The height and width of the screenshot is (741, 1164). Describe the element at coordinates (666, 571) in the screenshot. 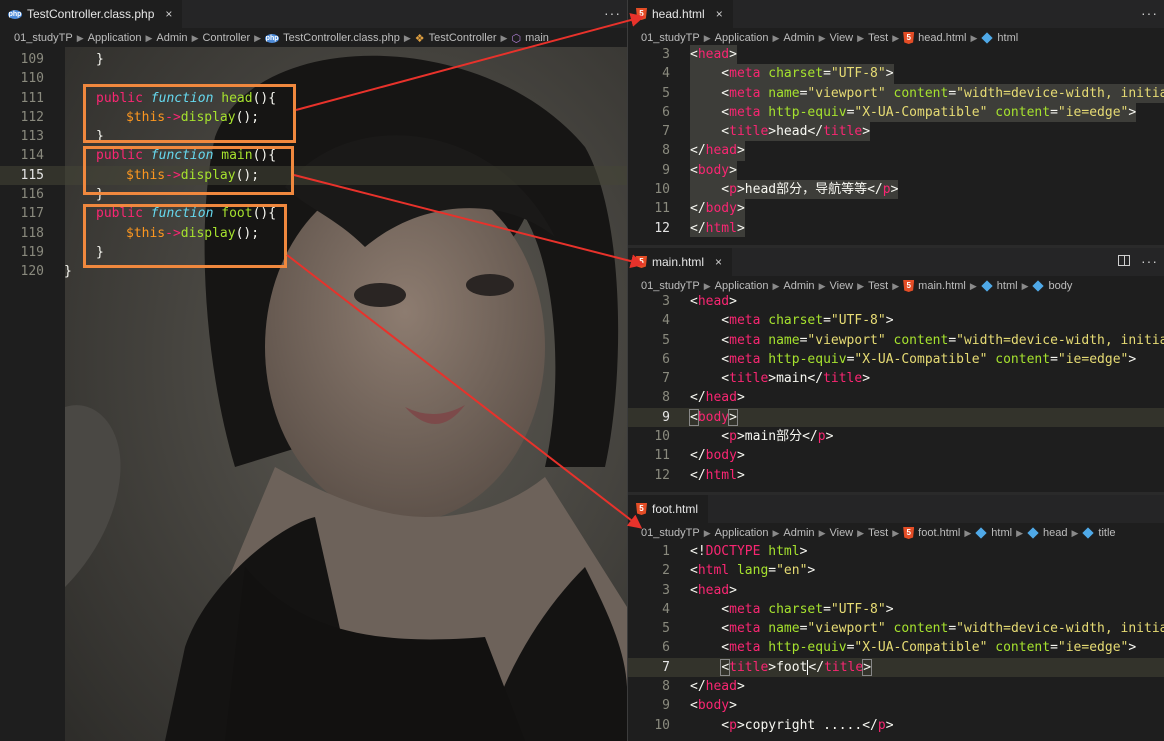

I see `line-number: 2` at that location.